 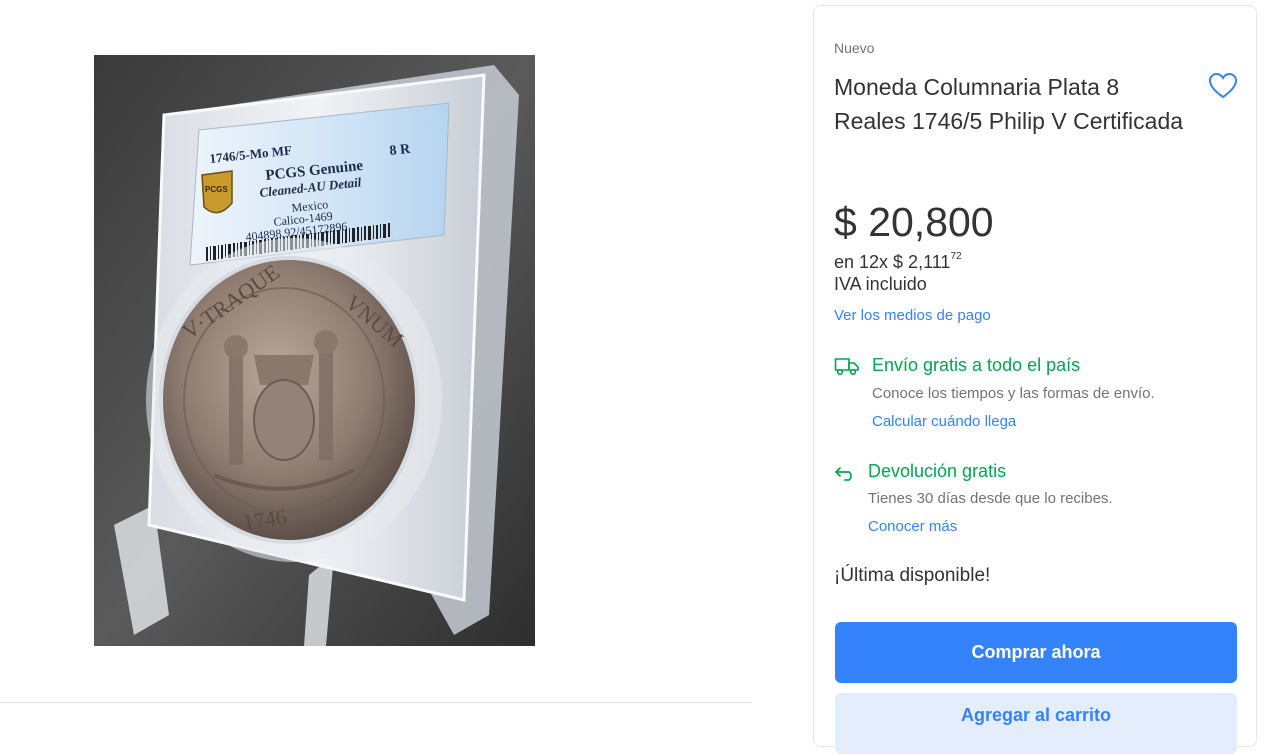 I want to click on stock-status: ¡Última disponible!, so click(x=912, y=575).